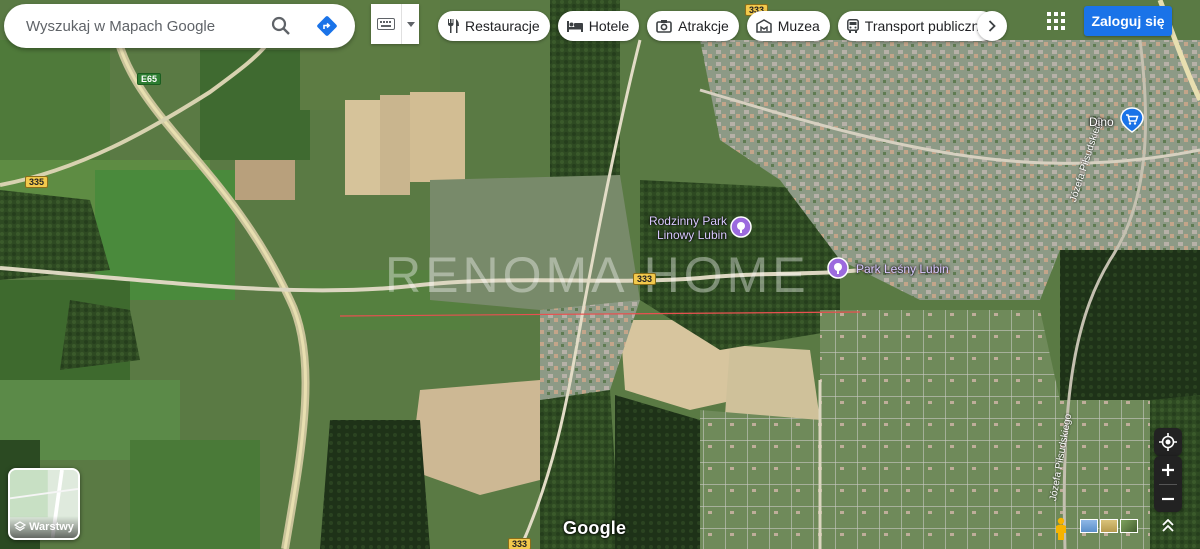 This screenshot has width=1200, height=549. Describe the element at coordinates (798, 26) in the screenshot. I see `chip-label: Muzea` at that location.